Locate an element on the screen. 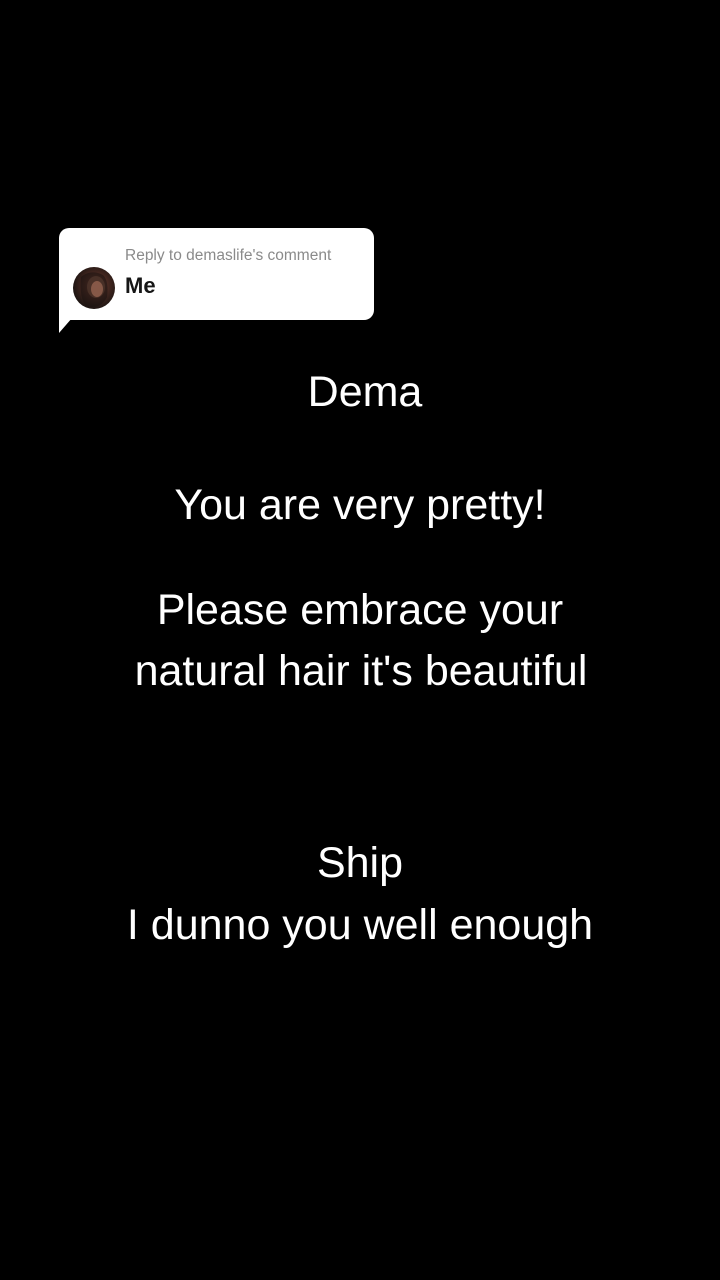  caption-line-dema: Dema is located at coordinates (365, 392).